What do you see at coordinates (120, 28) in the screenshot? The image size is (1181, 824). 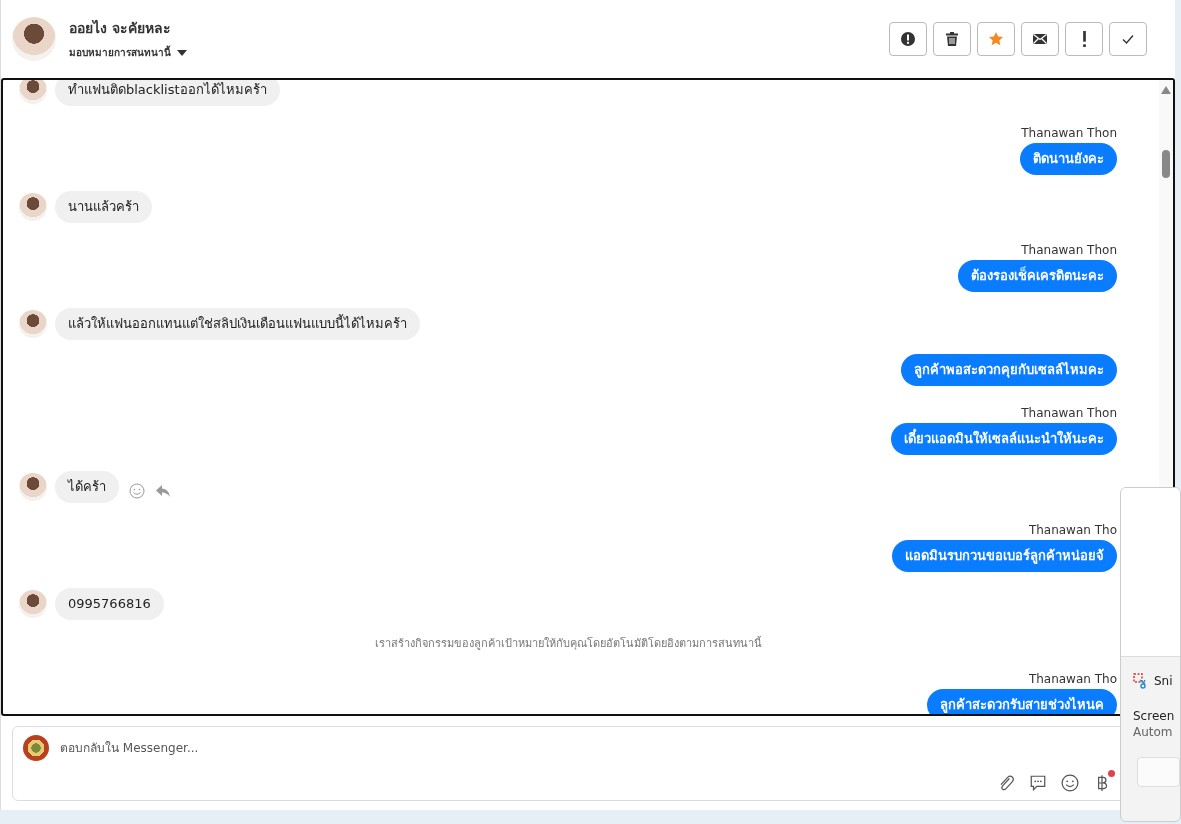 I see `contact-name: ออยไง จะคัยหละ` at bounding box center [120, 28].